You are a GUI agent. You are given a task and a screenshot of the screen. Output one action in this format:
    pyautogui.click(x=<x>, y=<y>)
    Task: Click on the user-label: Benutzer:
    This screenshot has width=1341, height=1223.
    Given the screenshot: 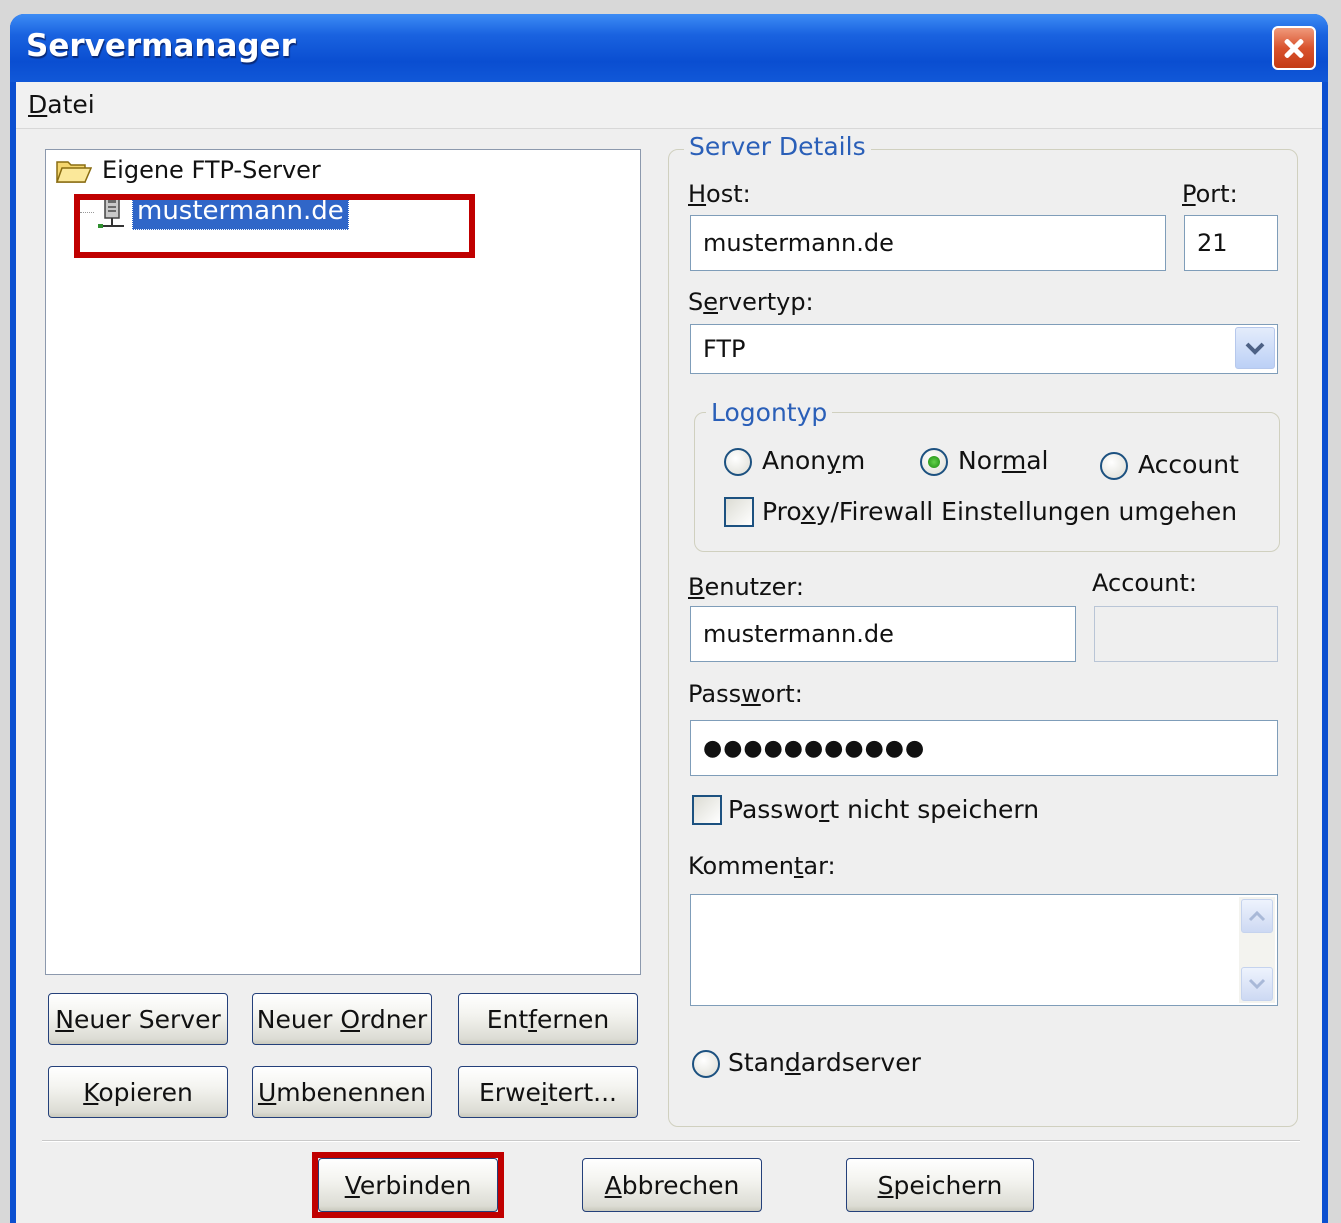 What is the action you would take?
    pyautogui.click(x=746, y=587)
    